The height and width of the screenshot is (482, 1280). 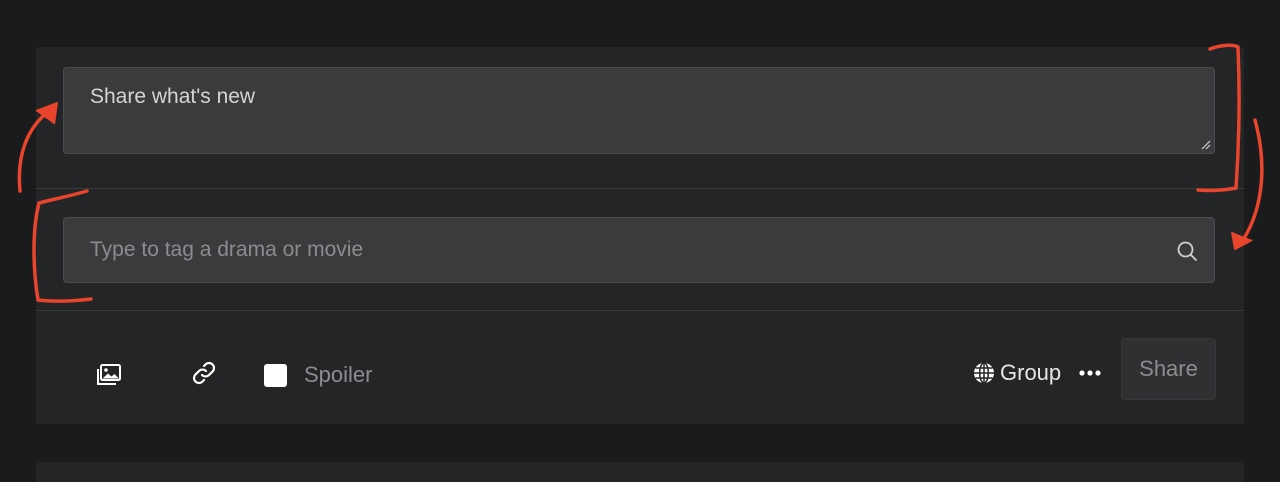 I want to click on spoiler-toggle: Spoiler, so click(x=318, y=375).